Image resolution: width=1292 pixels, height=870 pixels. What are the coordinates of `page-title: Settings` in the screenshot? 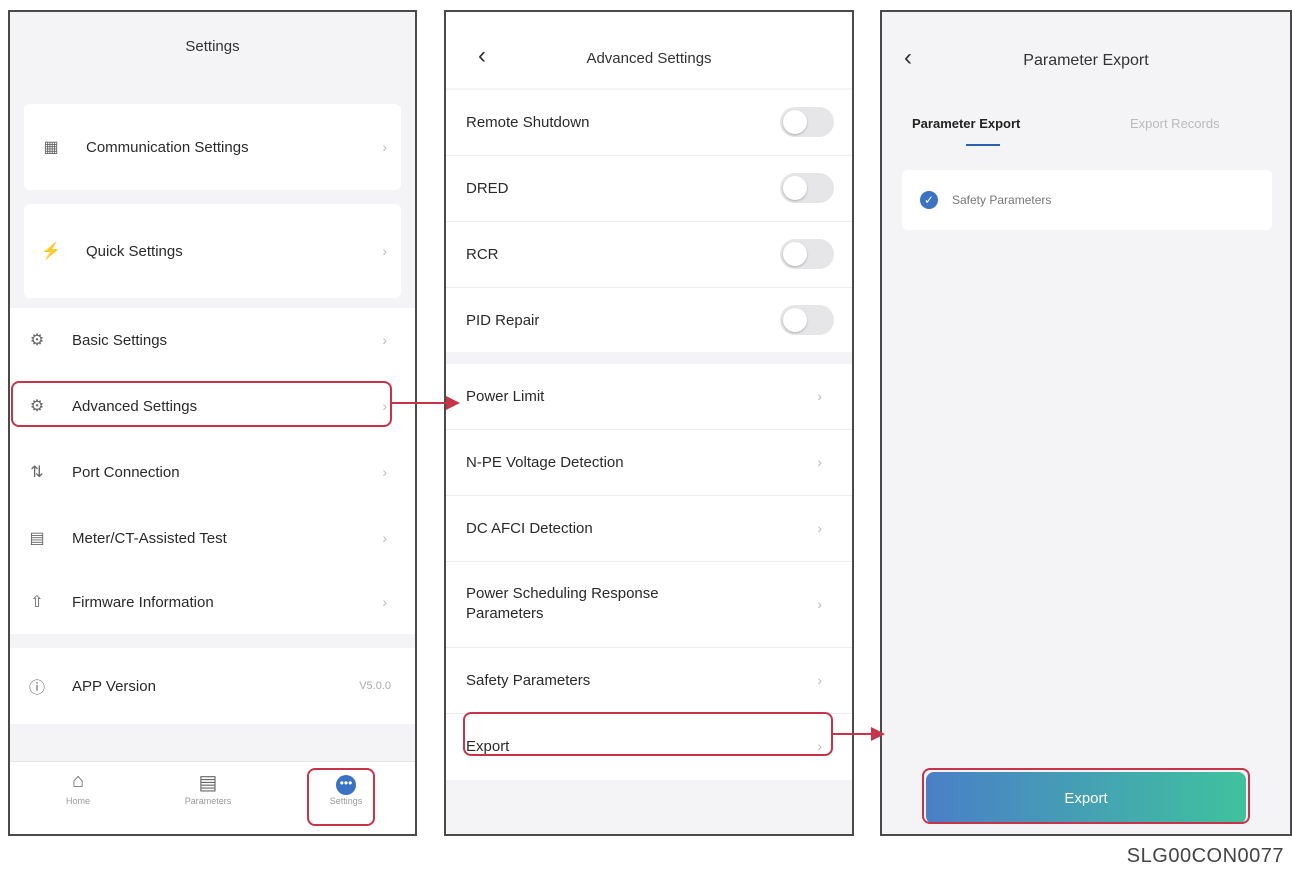 It's located at (212, 46).